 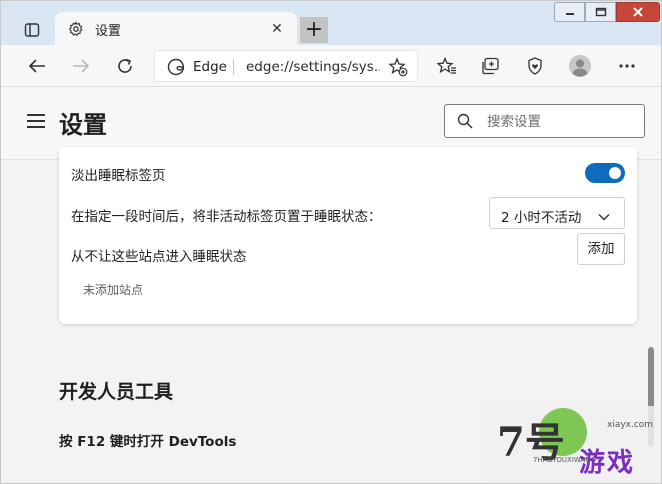 What do you see at coordinates (465, 121) in the screenshot?
I see `search-icon` at bounding box center [465, 121].